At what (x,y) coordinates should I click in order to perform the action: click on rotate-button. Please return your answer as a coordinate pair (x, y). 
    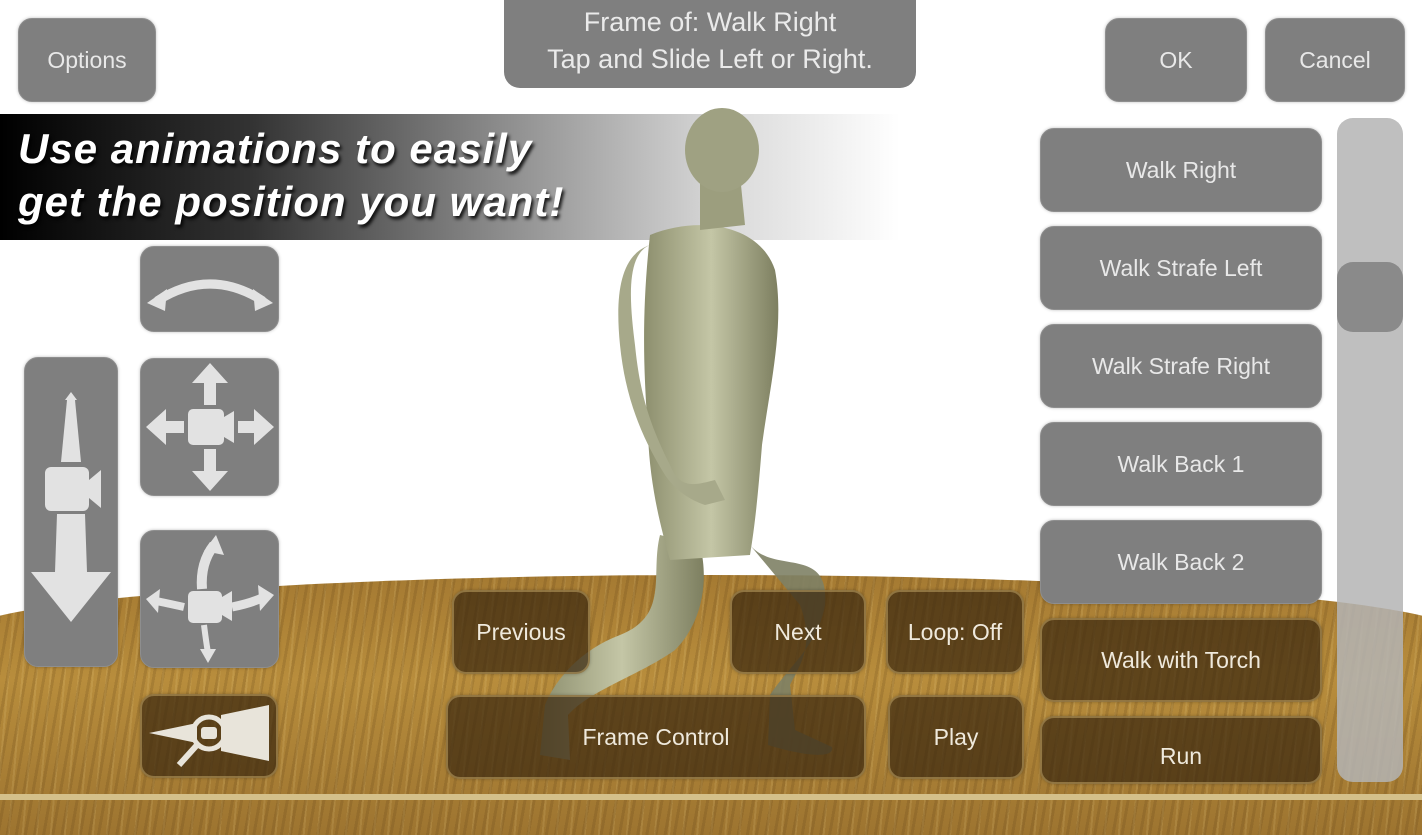
    Looking at the image, I should click on (209, 599).